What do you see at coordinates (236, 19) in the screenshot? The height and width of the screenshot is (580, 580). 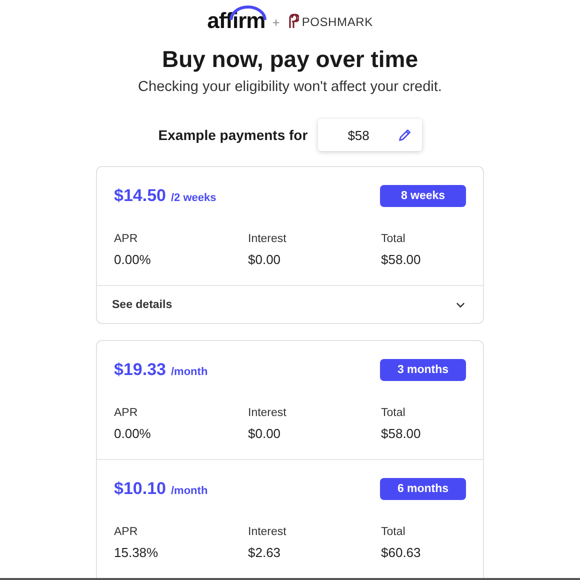 I see `brand-logo: affirm` at bounding box center [236, 19].